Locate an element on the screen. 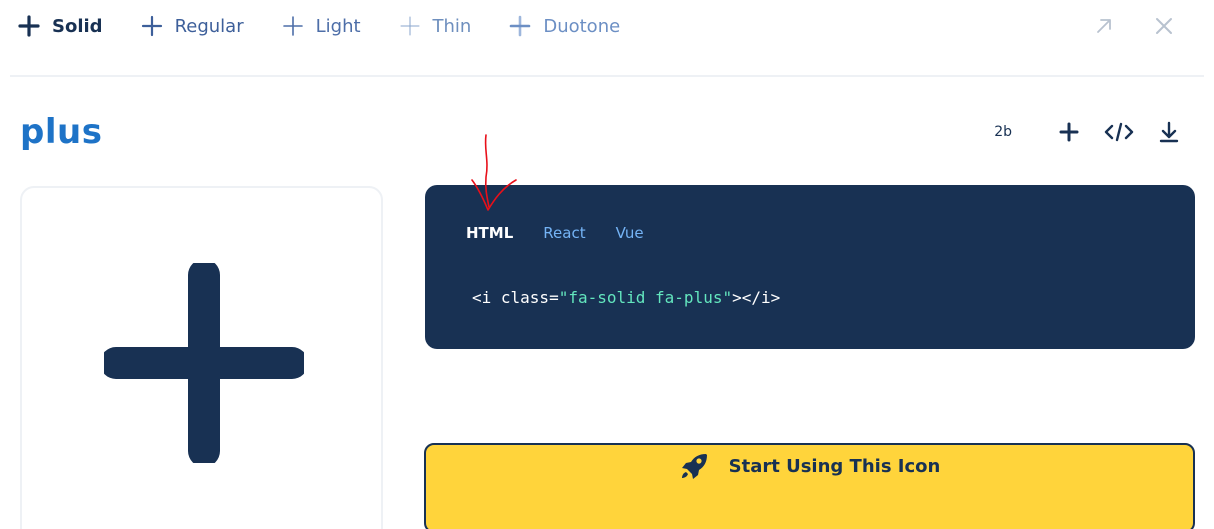 The image size is (1214, 529). plus-icon is located at coordinates (1069, 132).